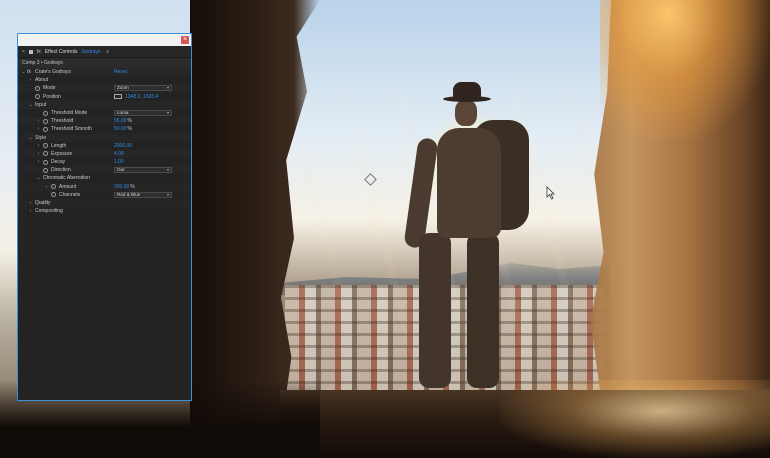 The image size is (770, 458). I want to click on threshold-smooth-number: 50.00, so click(120, 129).